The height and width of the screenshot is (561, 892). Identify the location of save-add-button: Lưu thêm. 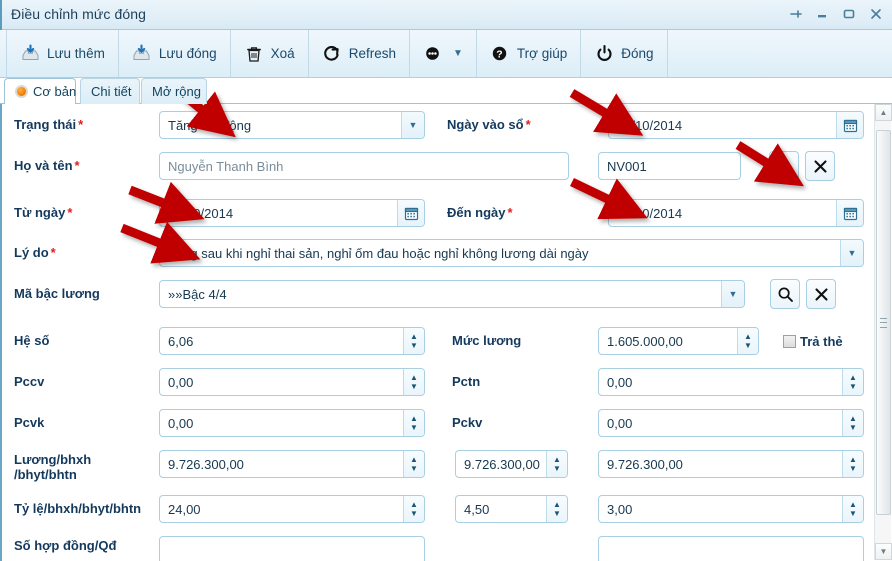
(62, 53).